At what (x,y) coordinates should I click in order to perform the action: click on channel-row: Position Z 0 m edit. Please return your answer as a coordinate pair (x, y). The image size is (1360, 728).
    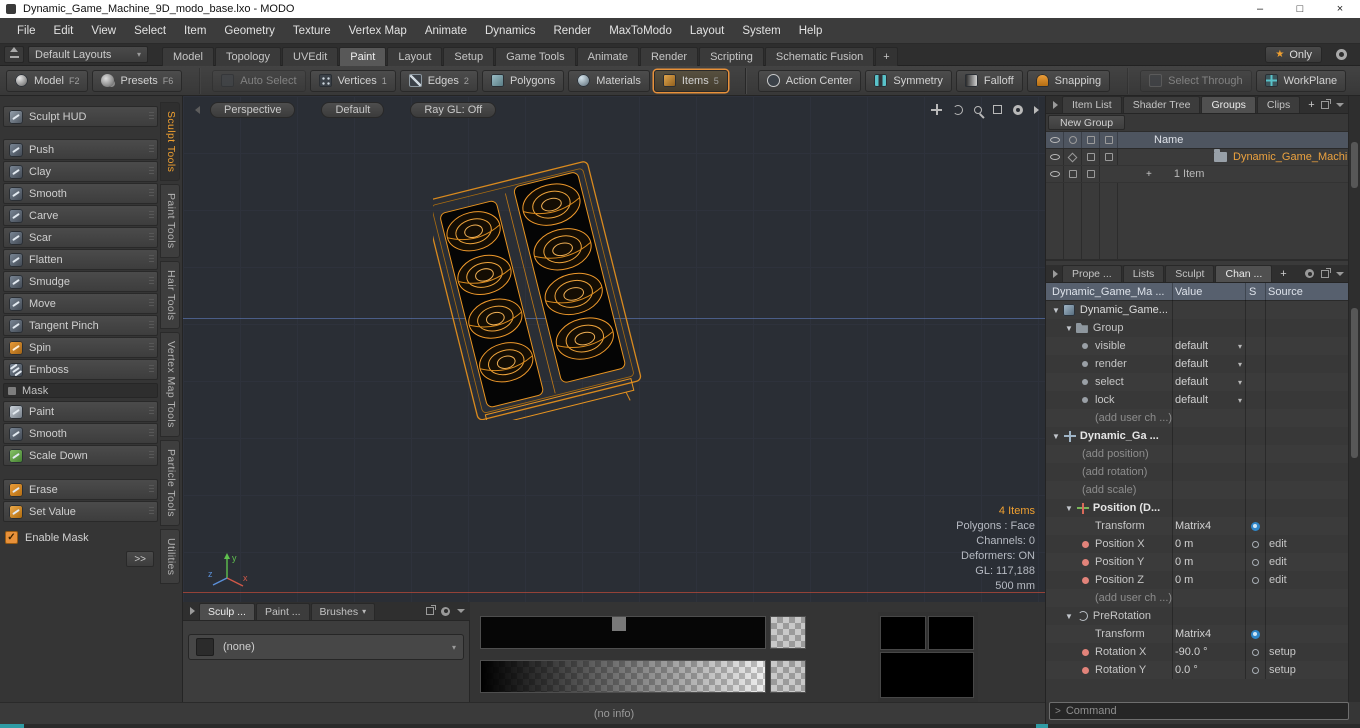
    Looking at the image, I should click on (1197, 580).